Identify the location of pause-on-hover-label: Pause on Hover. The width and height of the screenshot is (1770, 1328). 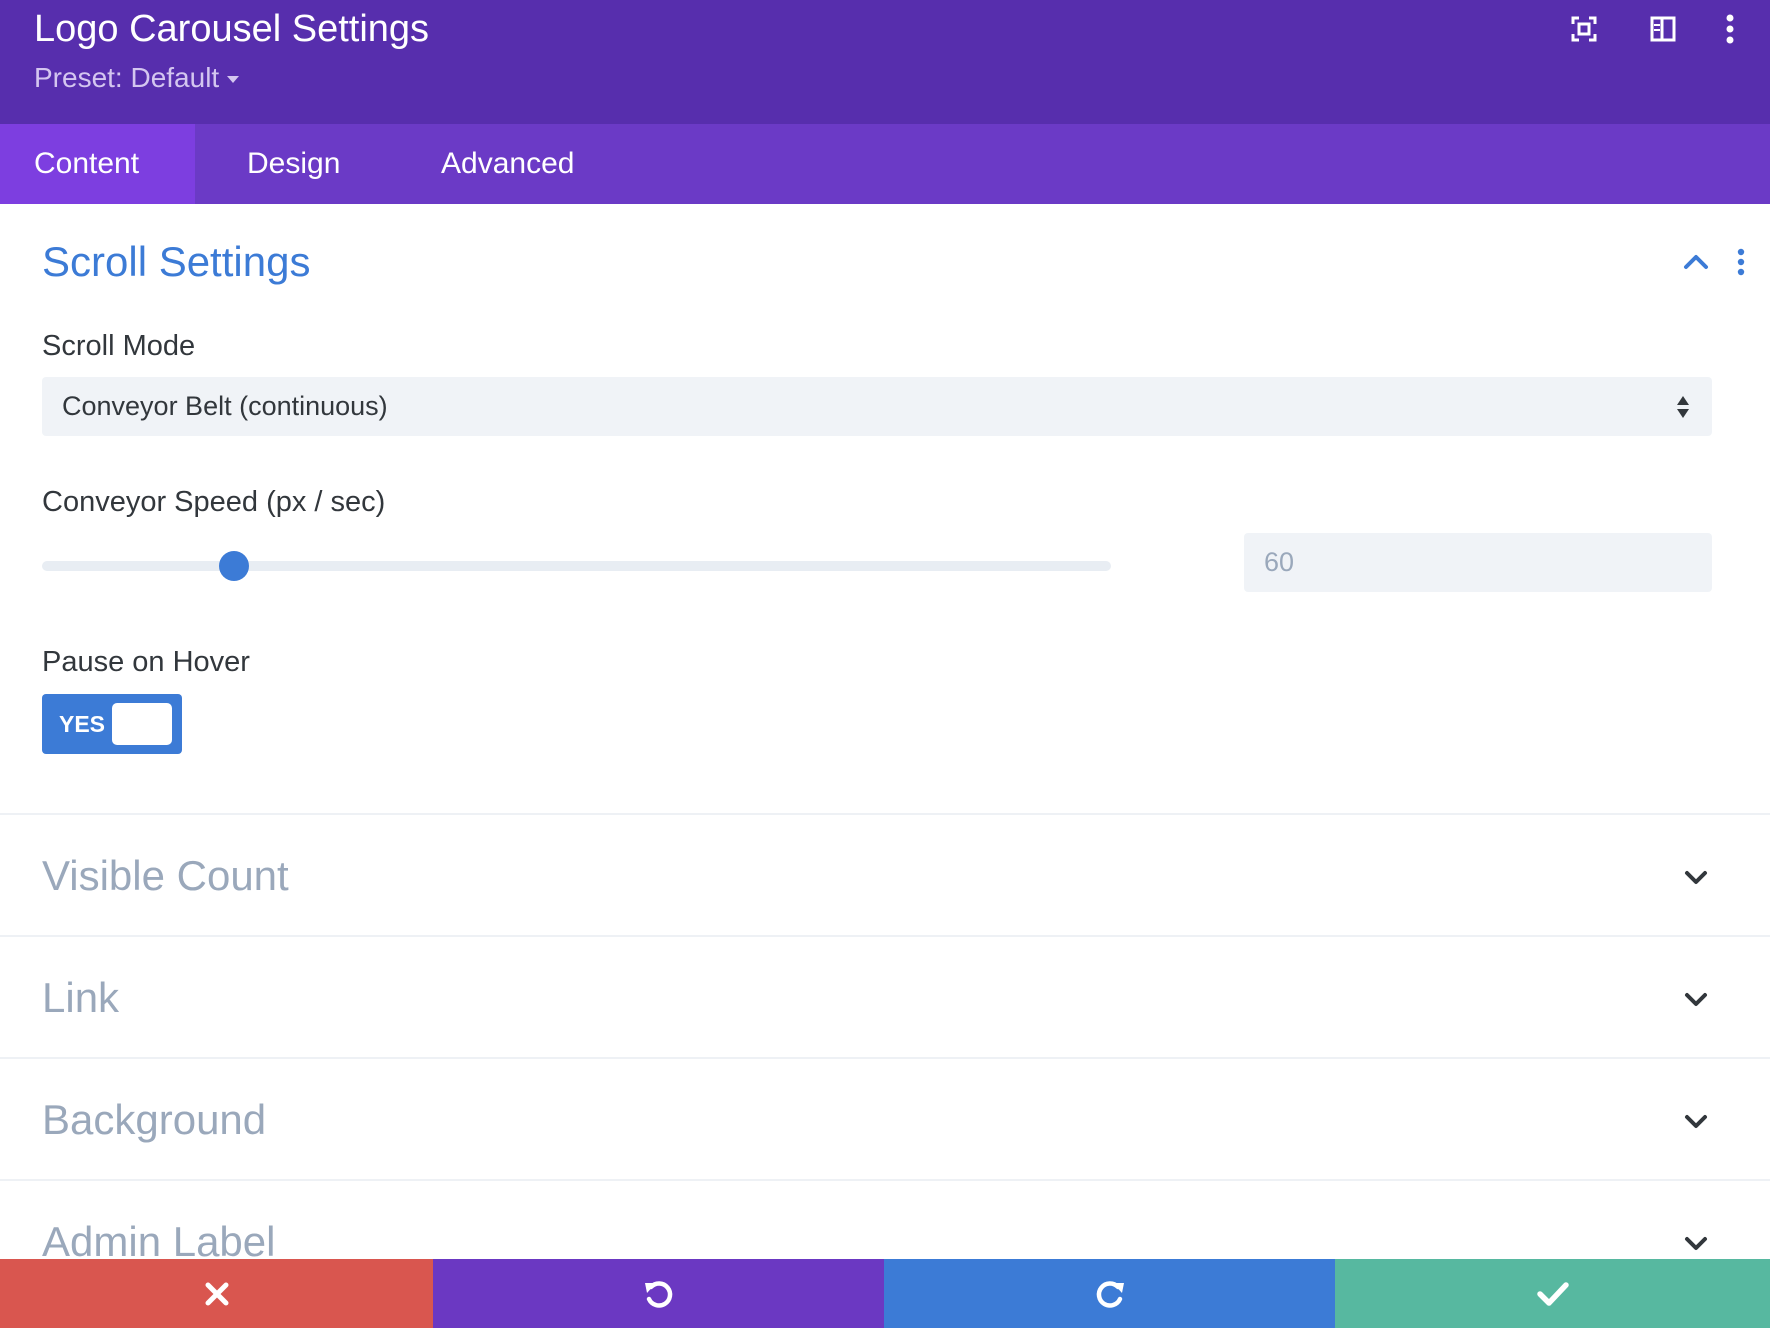
(146, 662).